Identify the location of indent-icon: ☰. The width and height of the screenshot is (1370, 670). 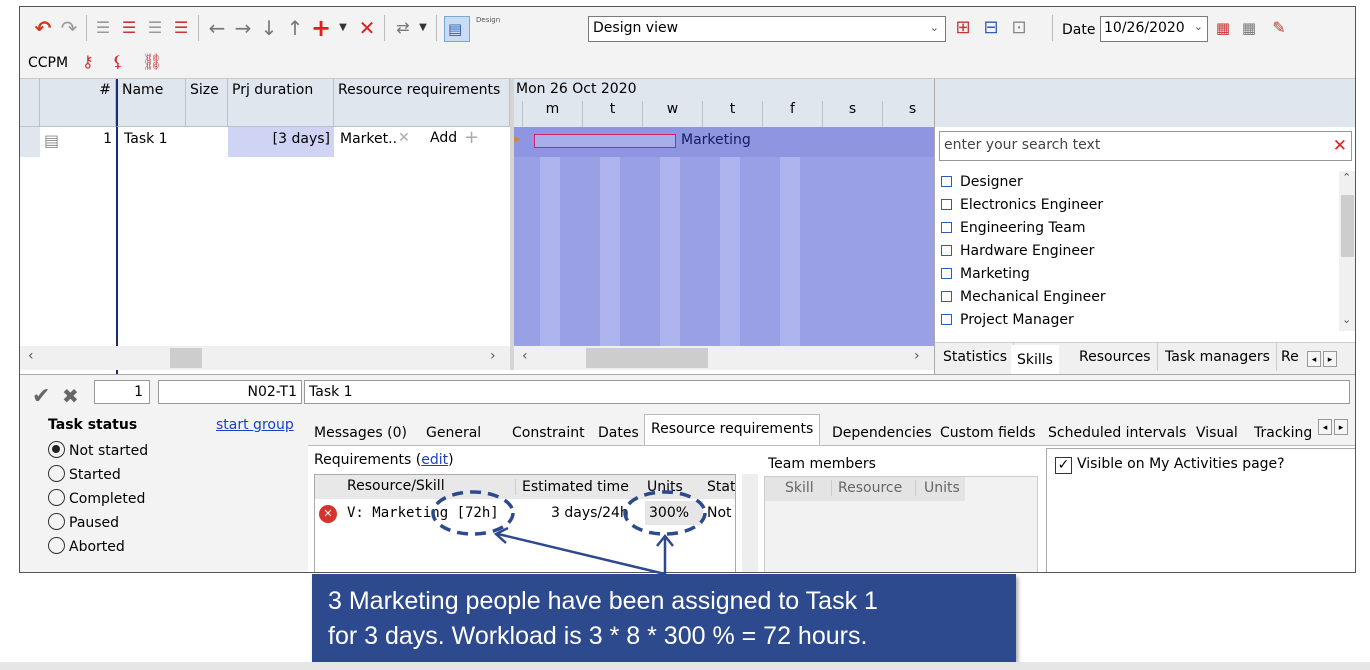
(103, 28).